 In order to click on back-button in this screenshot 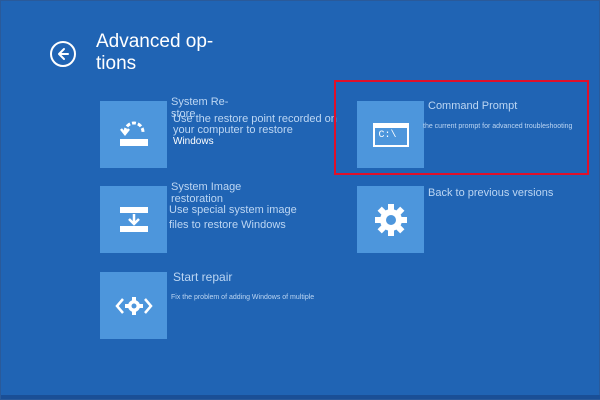, I will do `click(63, 54)`.